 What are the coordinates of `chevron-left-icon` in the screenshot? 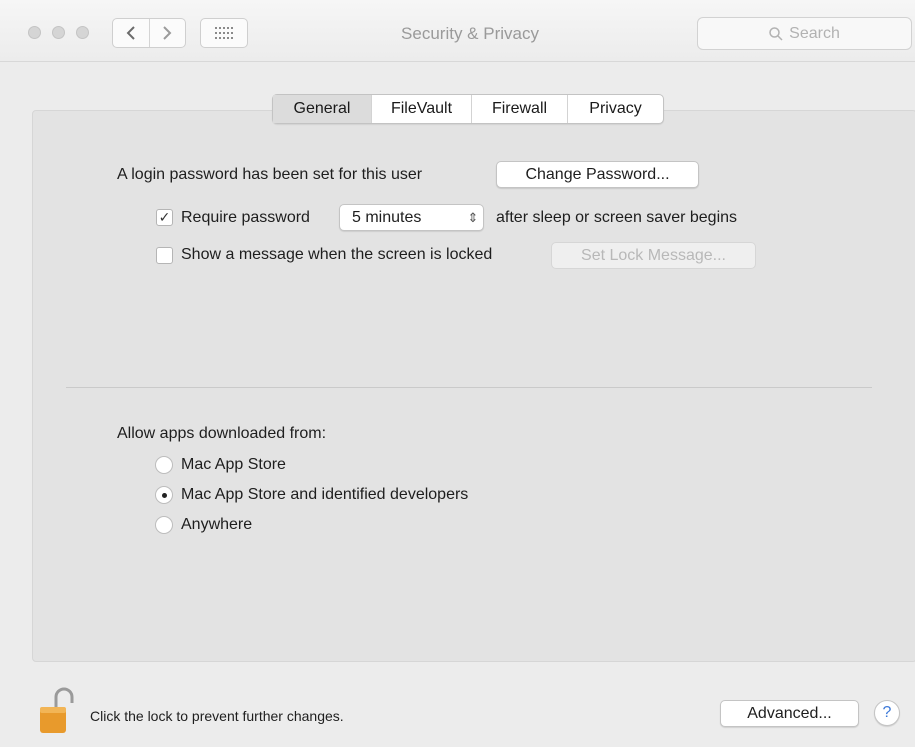 It's located at (130, 33).